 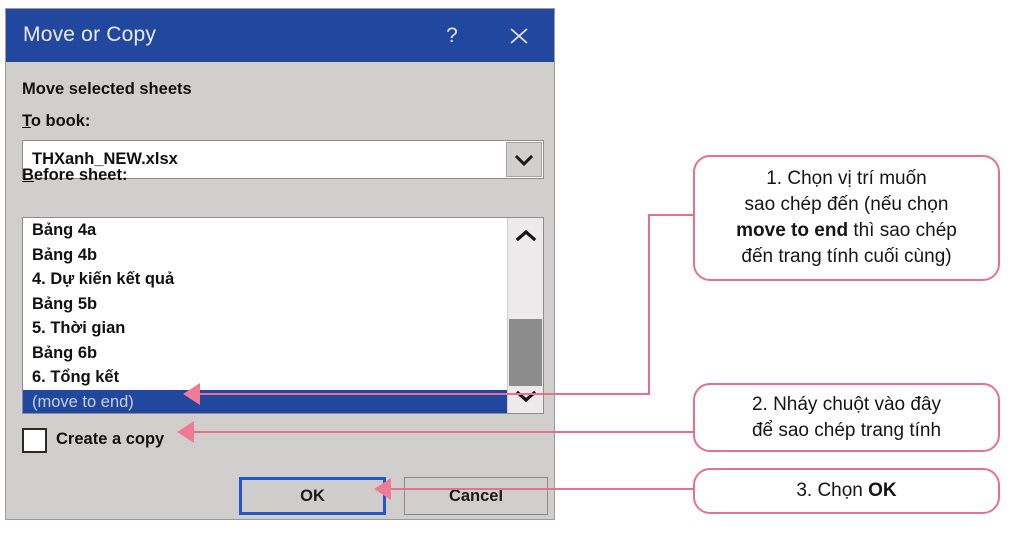 I want to click on callout-1-line-3: move to end thì sao chép, so click(x=846, y=231).